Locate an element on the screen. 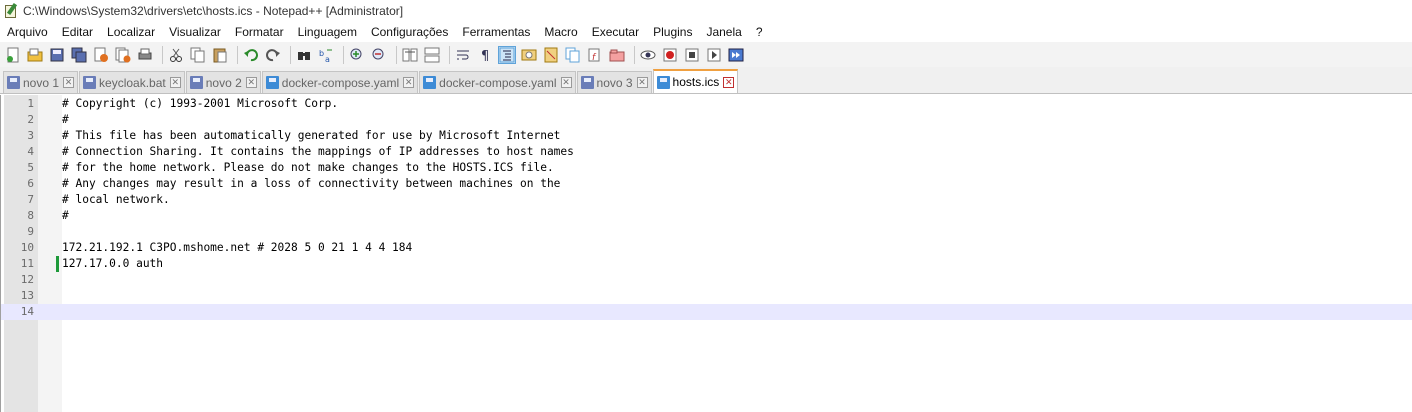 This screenshot has height=412, width=1412. editor-line: 7 # local network. is located at coordinates (706, 200).